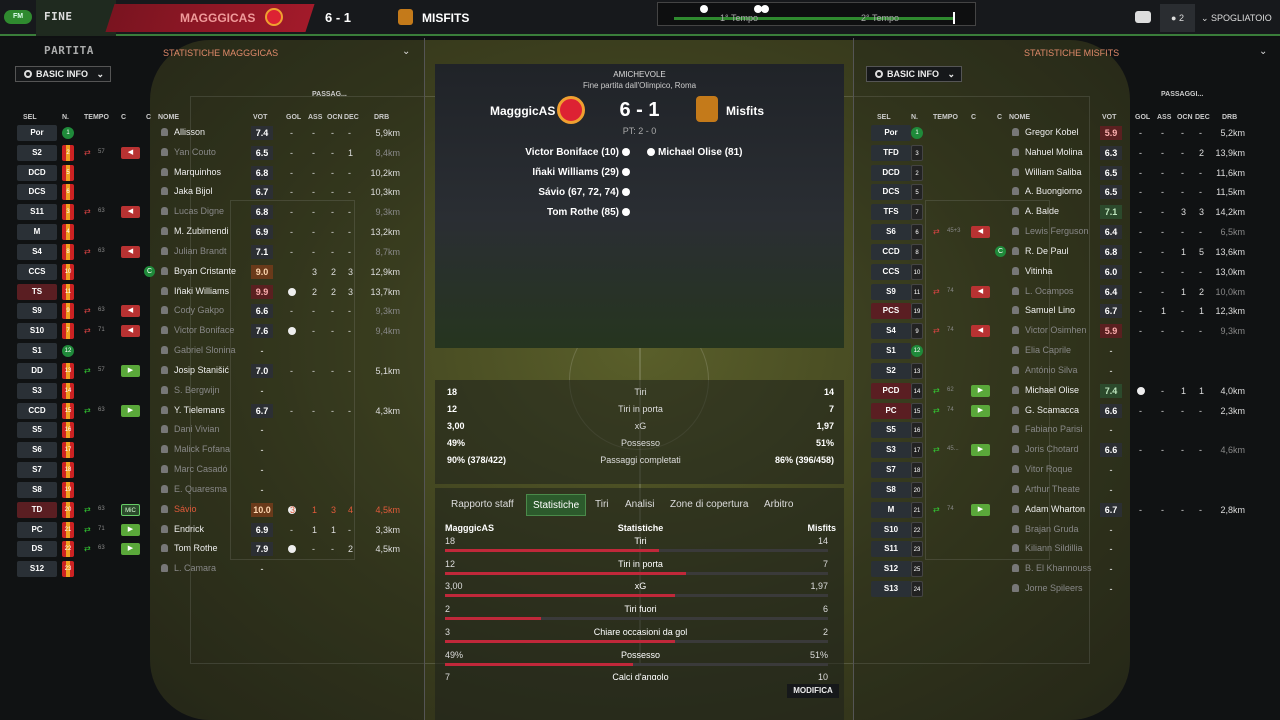 The width and height of the screenshot is (1280, 720). Describe the element at coordinates (1042, 211) in the screenshot. I see `player-name: A. Balde` at that location.